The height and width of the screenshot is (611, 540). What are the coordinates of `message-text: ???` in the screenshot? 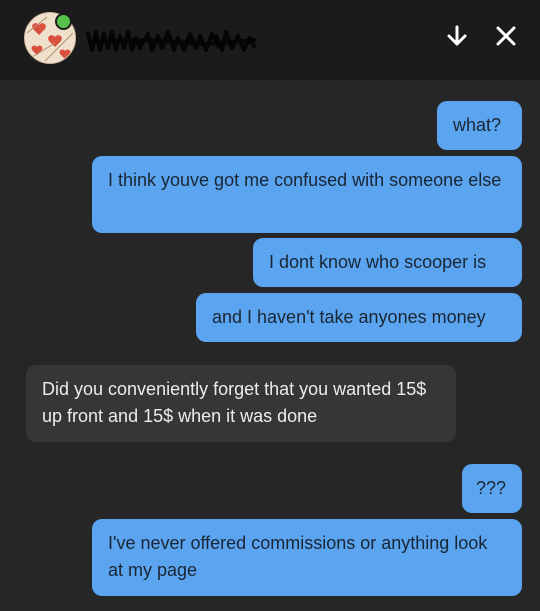 It's located at (491, 488).